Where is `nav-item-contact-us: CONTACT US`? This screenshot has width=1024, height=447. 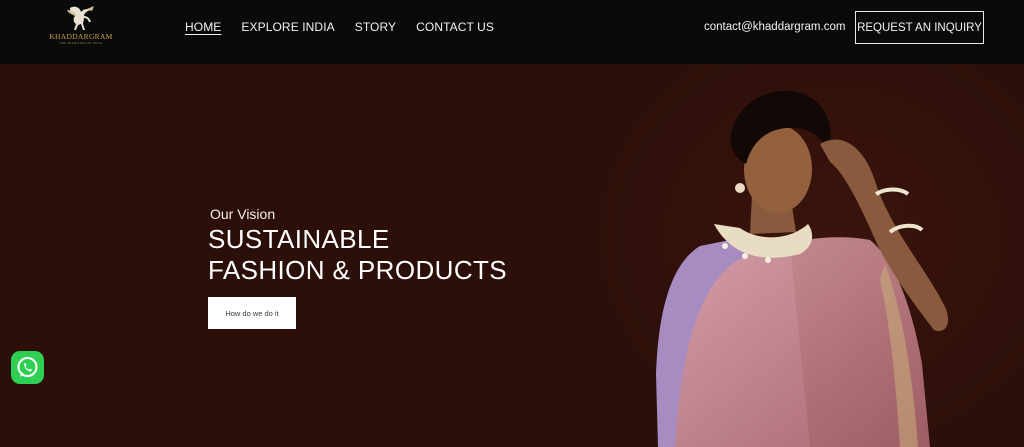 nav-item-contact-us: CONTACT US is located at coordinates (455, 27).